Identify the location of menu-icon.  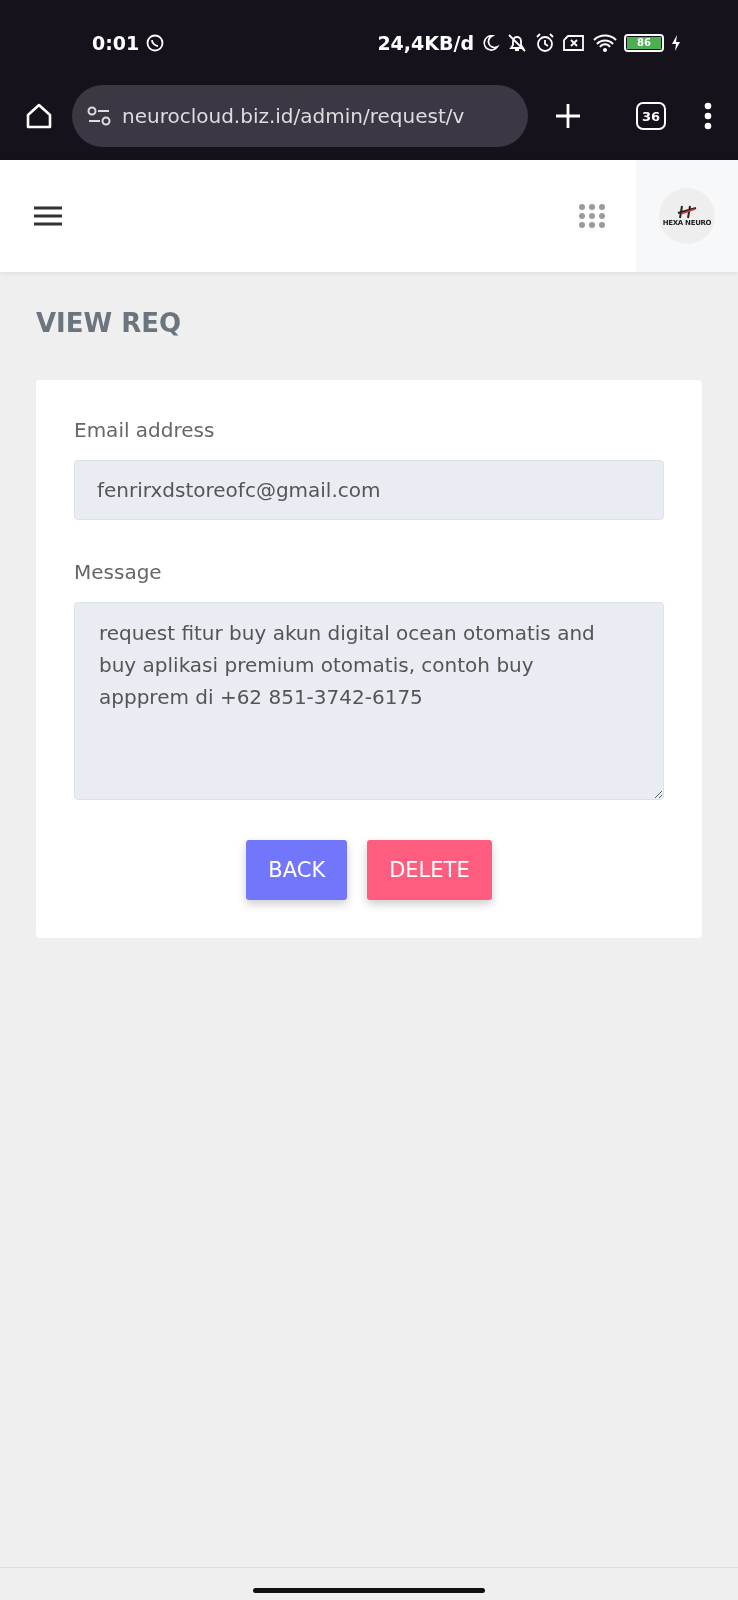
(48, 216).